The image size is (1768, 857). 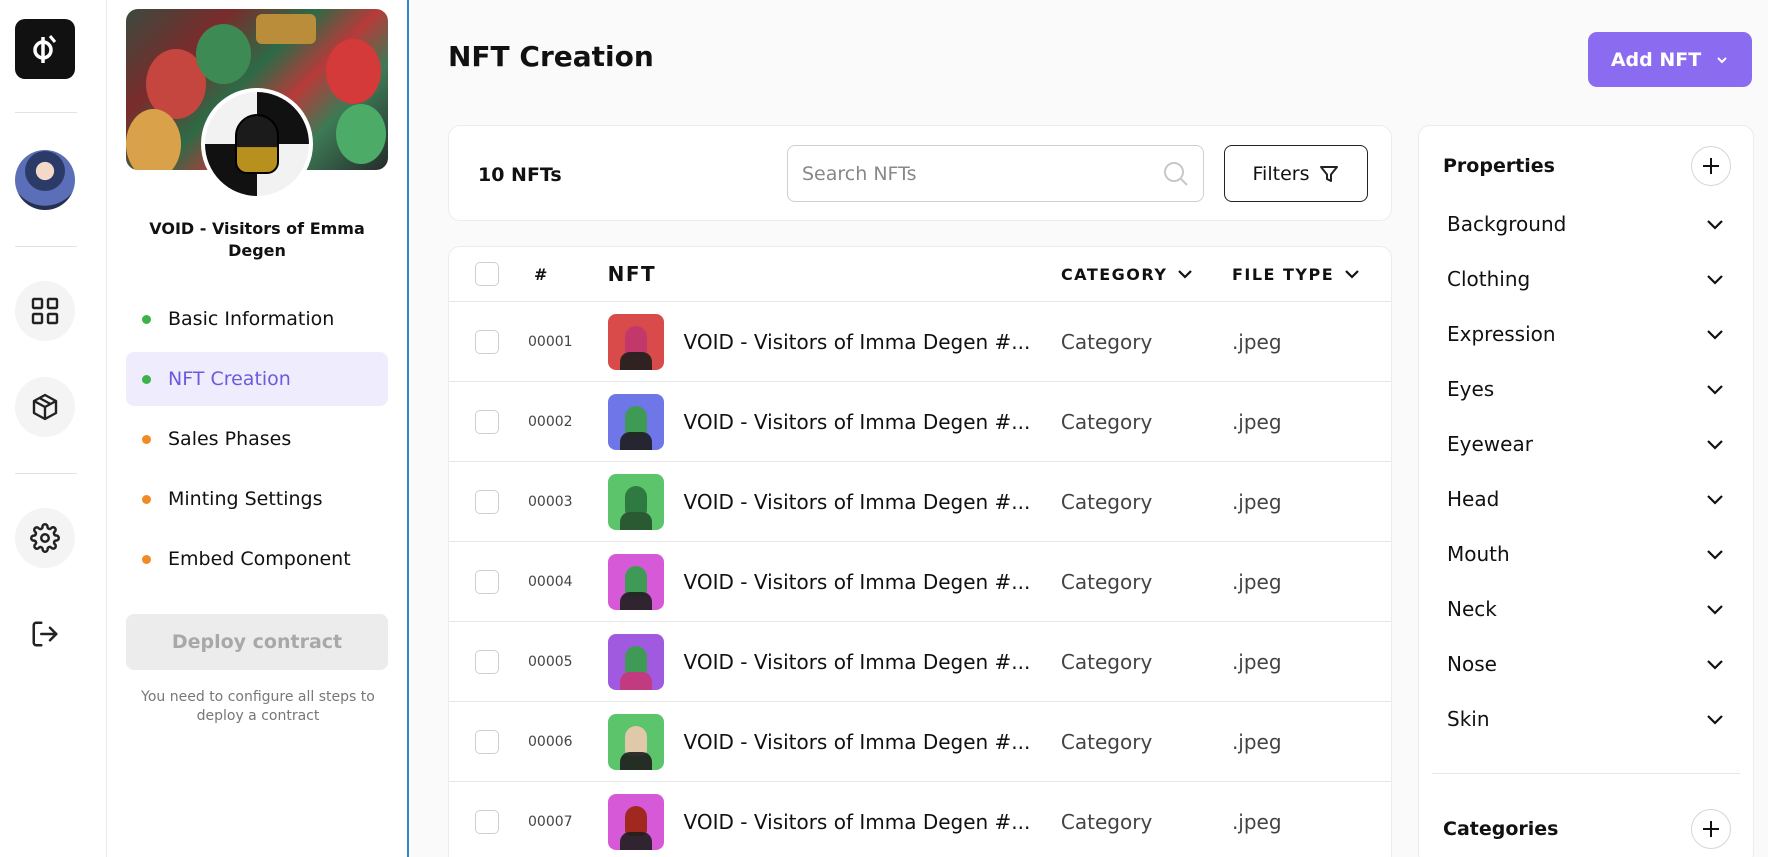 What do you see at coordinates (550, 341) in the screenshot?
I see `nft-number: 00001` at bounding box center [550, 341].